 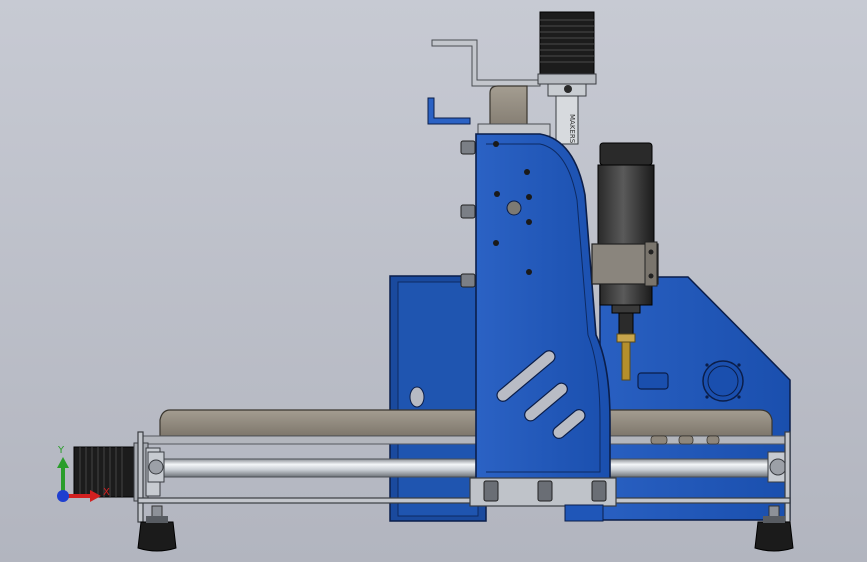 What do you see at coordinates (63, 462) in the screenshot?
I see `triad-y-arrow` at bounding box center [63, 462].